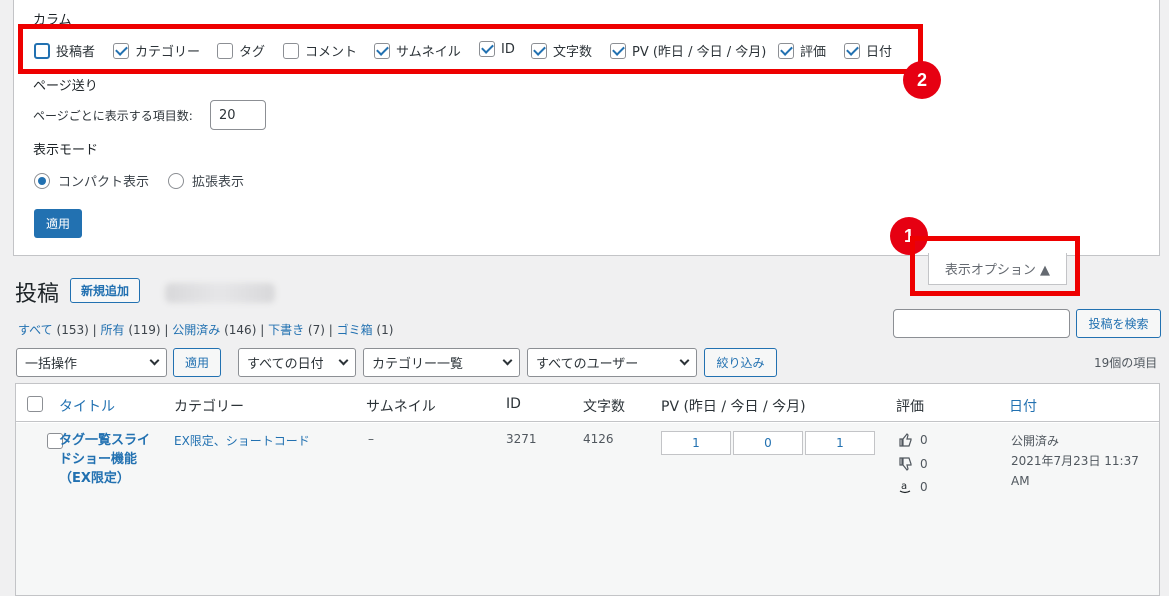 The height and width of the screenshot is (596, 1169). Describe the element at coordinates (604, 407) in the screenshot. I see `header-chars: 文字数` at that location.